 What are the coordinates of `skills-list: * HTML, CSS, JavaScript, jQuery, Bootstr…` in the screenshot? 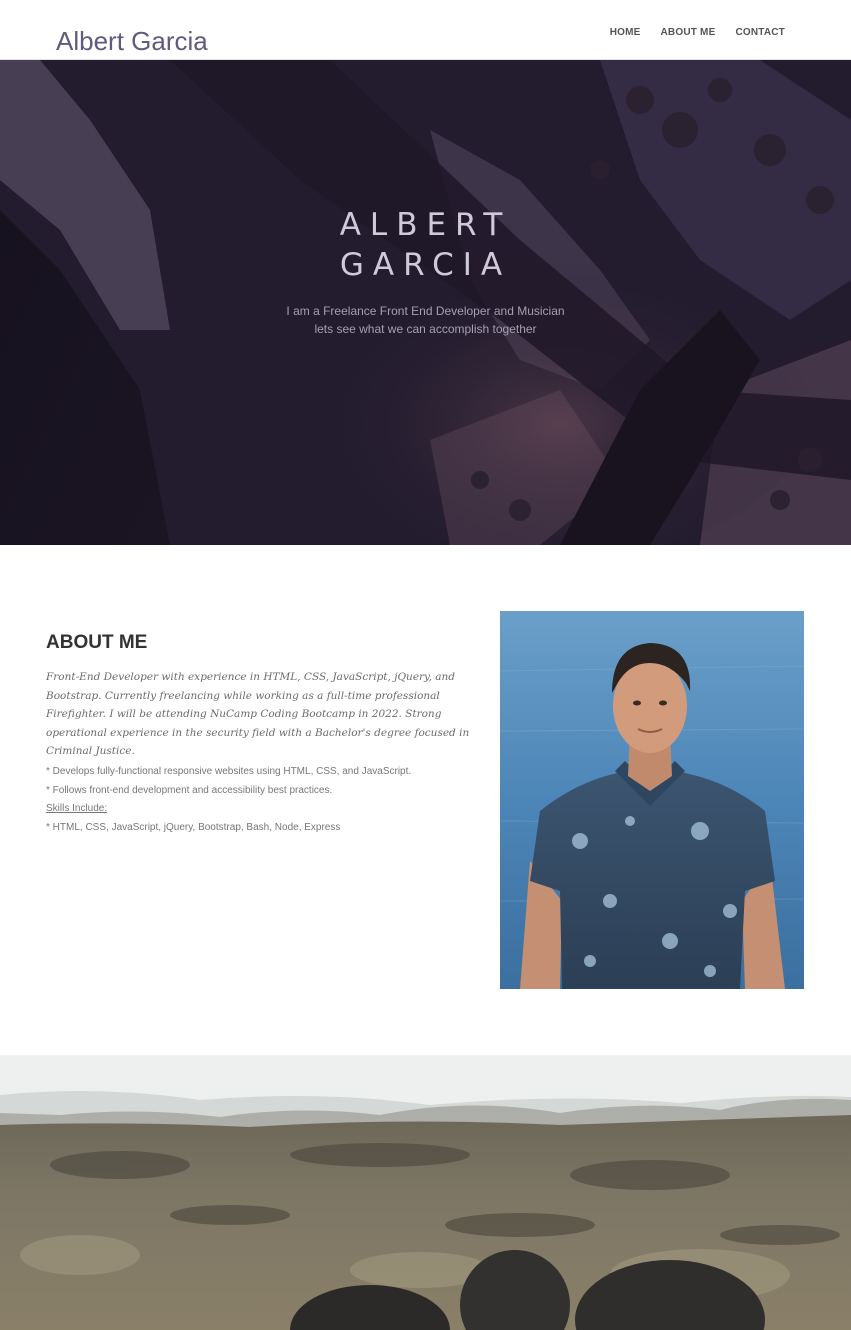 It's located at (193, 827).